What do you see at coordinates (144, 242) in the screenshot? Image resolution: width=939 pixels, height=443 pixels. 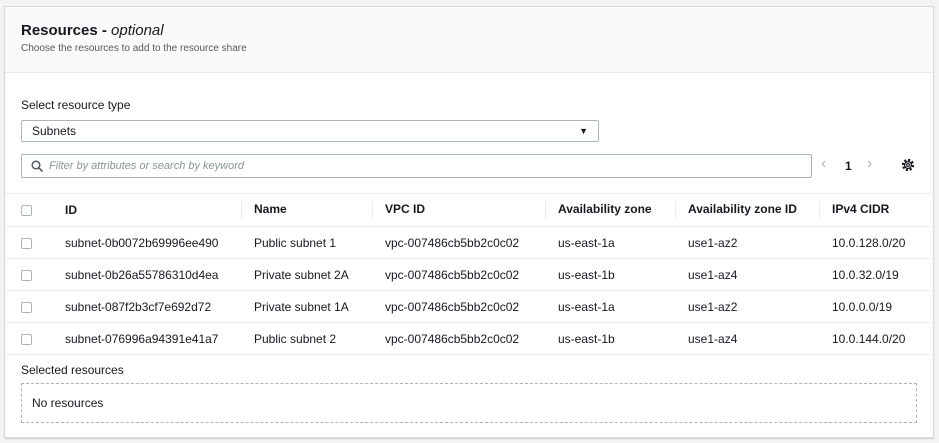 I see `cell-id: subnet-0b0072b69996ee490` at bounding box center [144, 242].